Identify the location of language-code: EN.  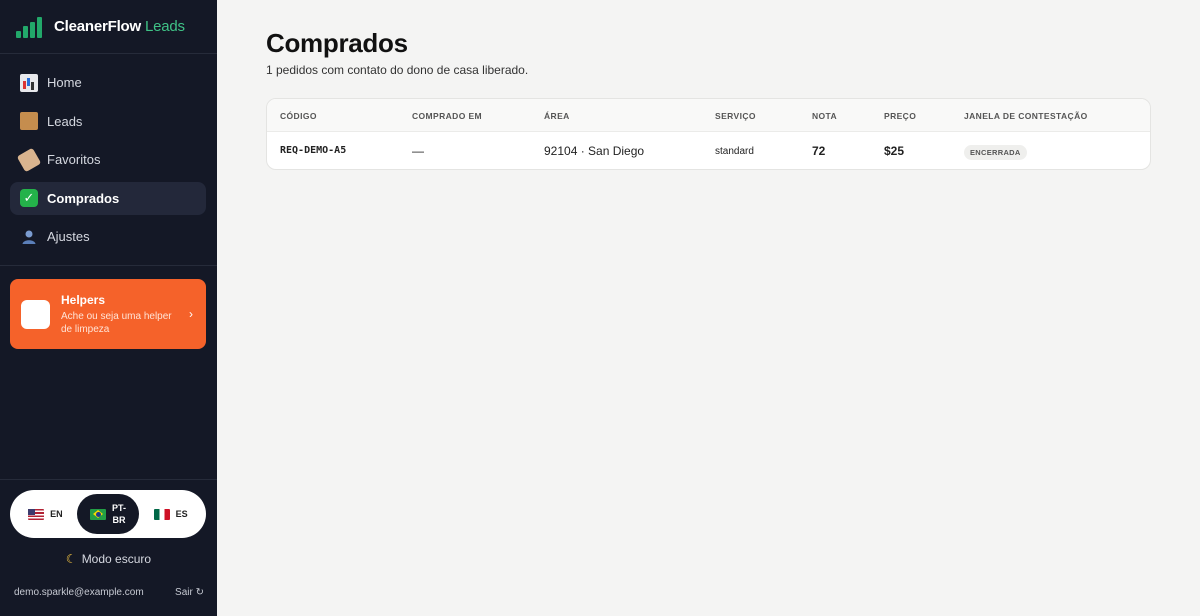
(56, 514).